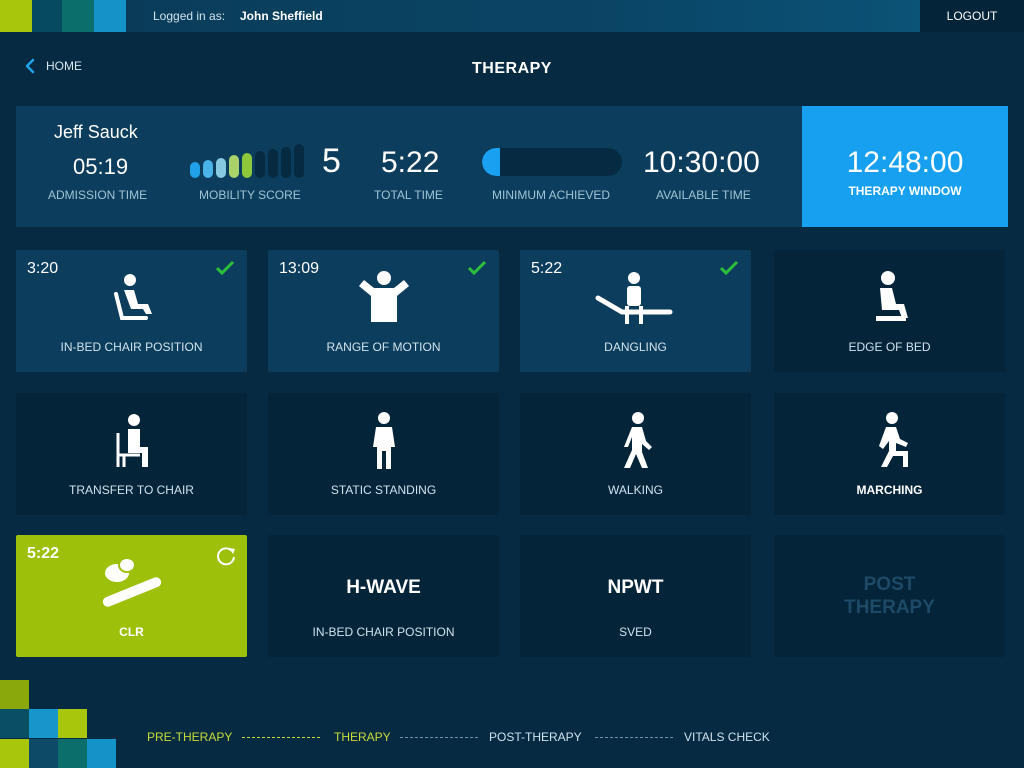 The image size is (1024, 768). I want to click on tile-edge-of-bed: EDGE OF BED, so click(889, 311).